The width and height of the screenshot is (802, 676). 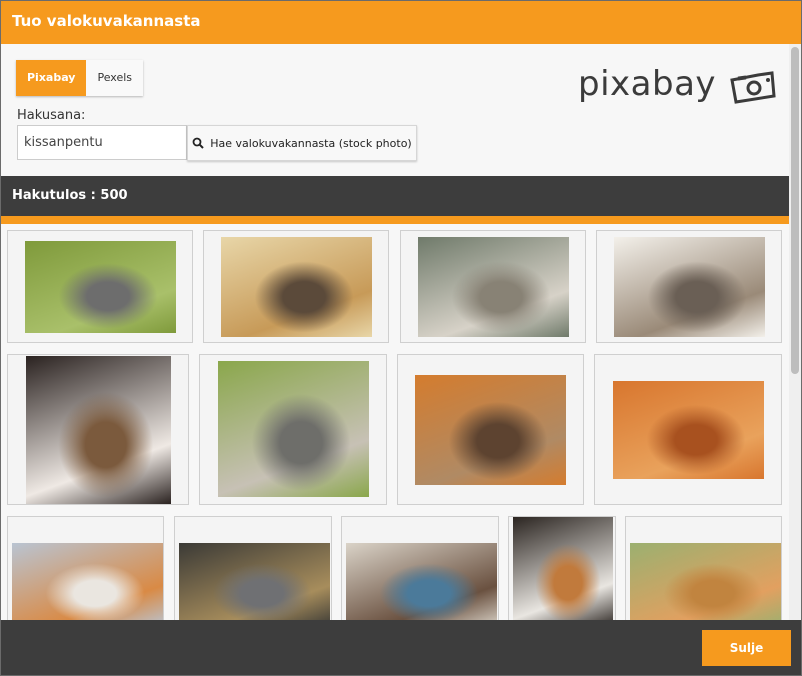 What do you see at coordinates (115, 78) in the screenshot?
I see `tab-pexels: Pexels` at bounding box center [115, 78].